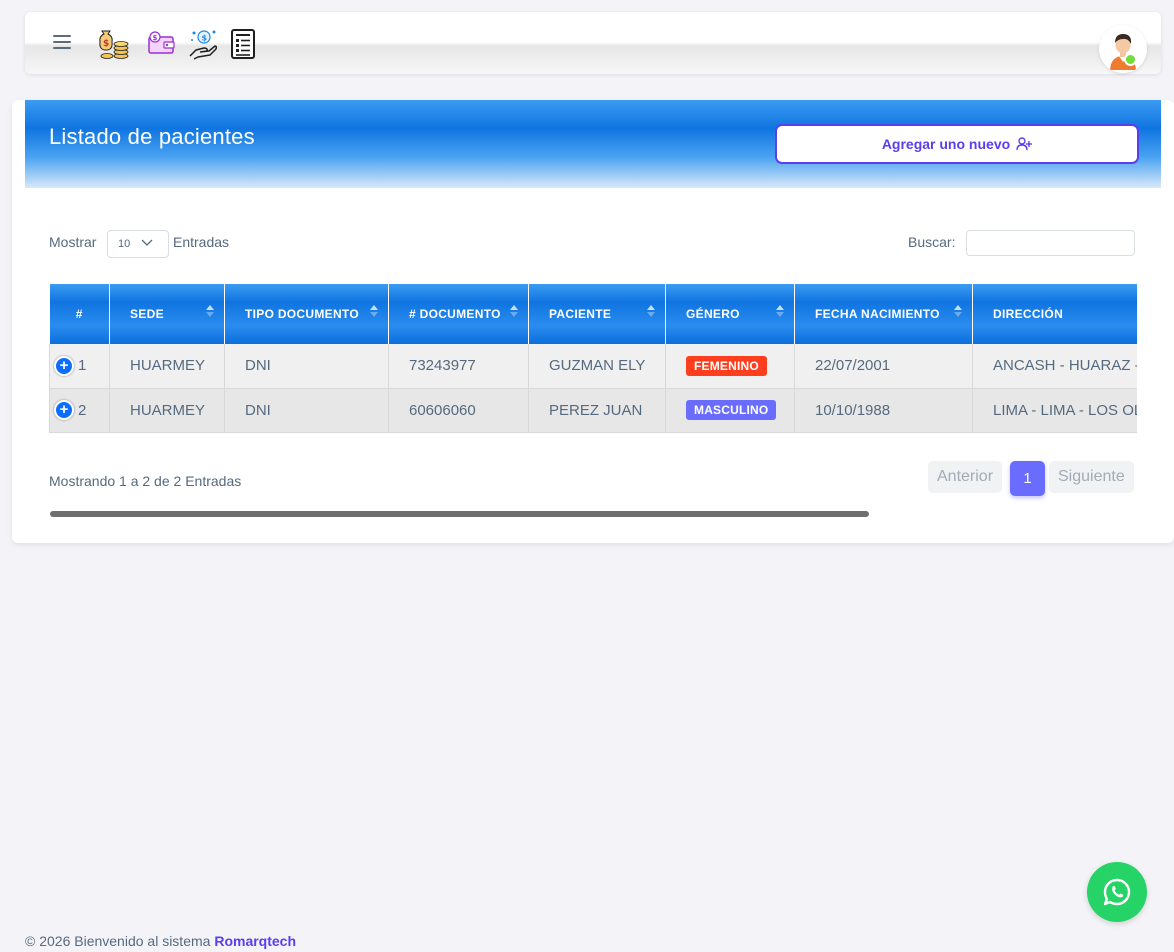  I want to click on search-input, so click(1050, 243).